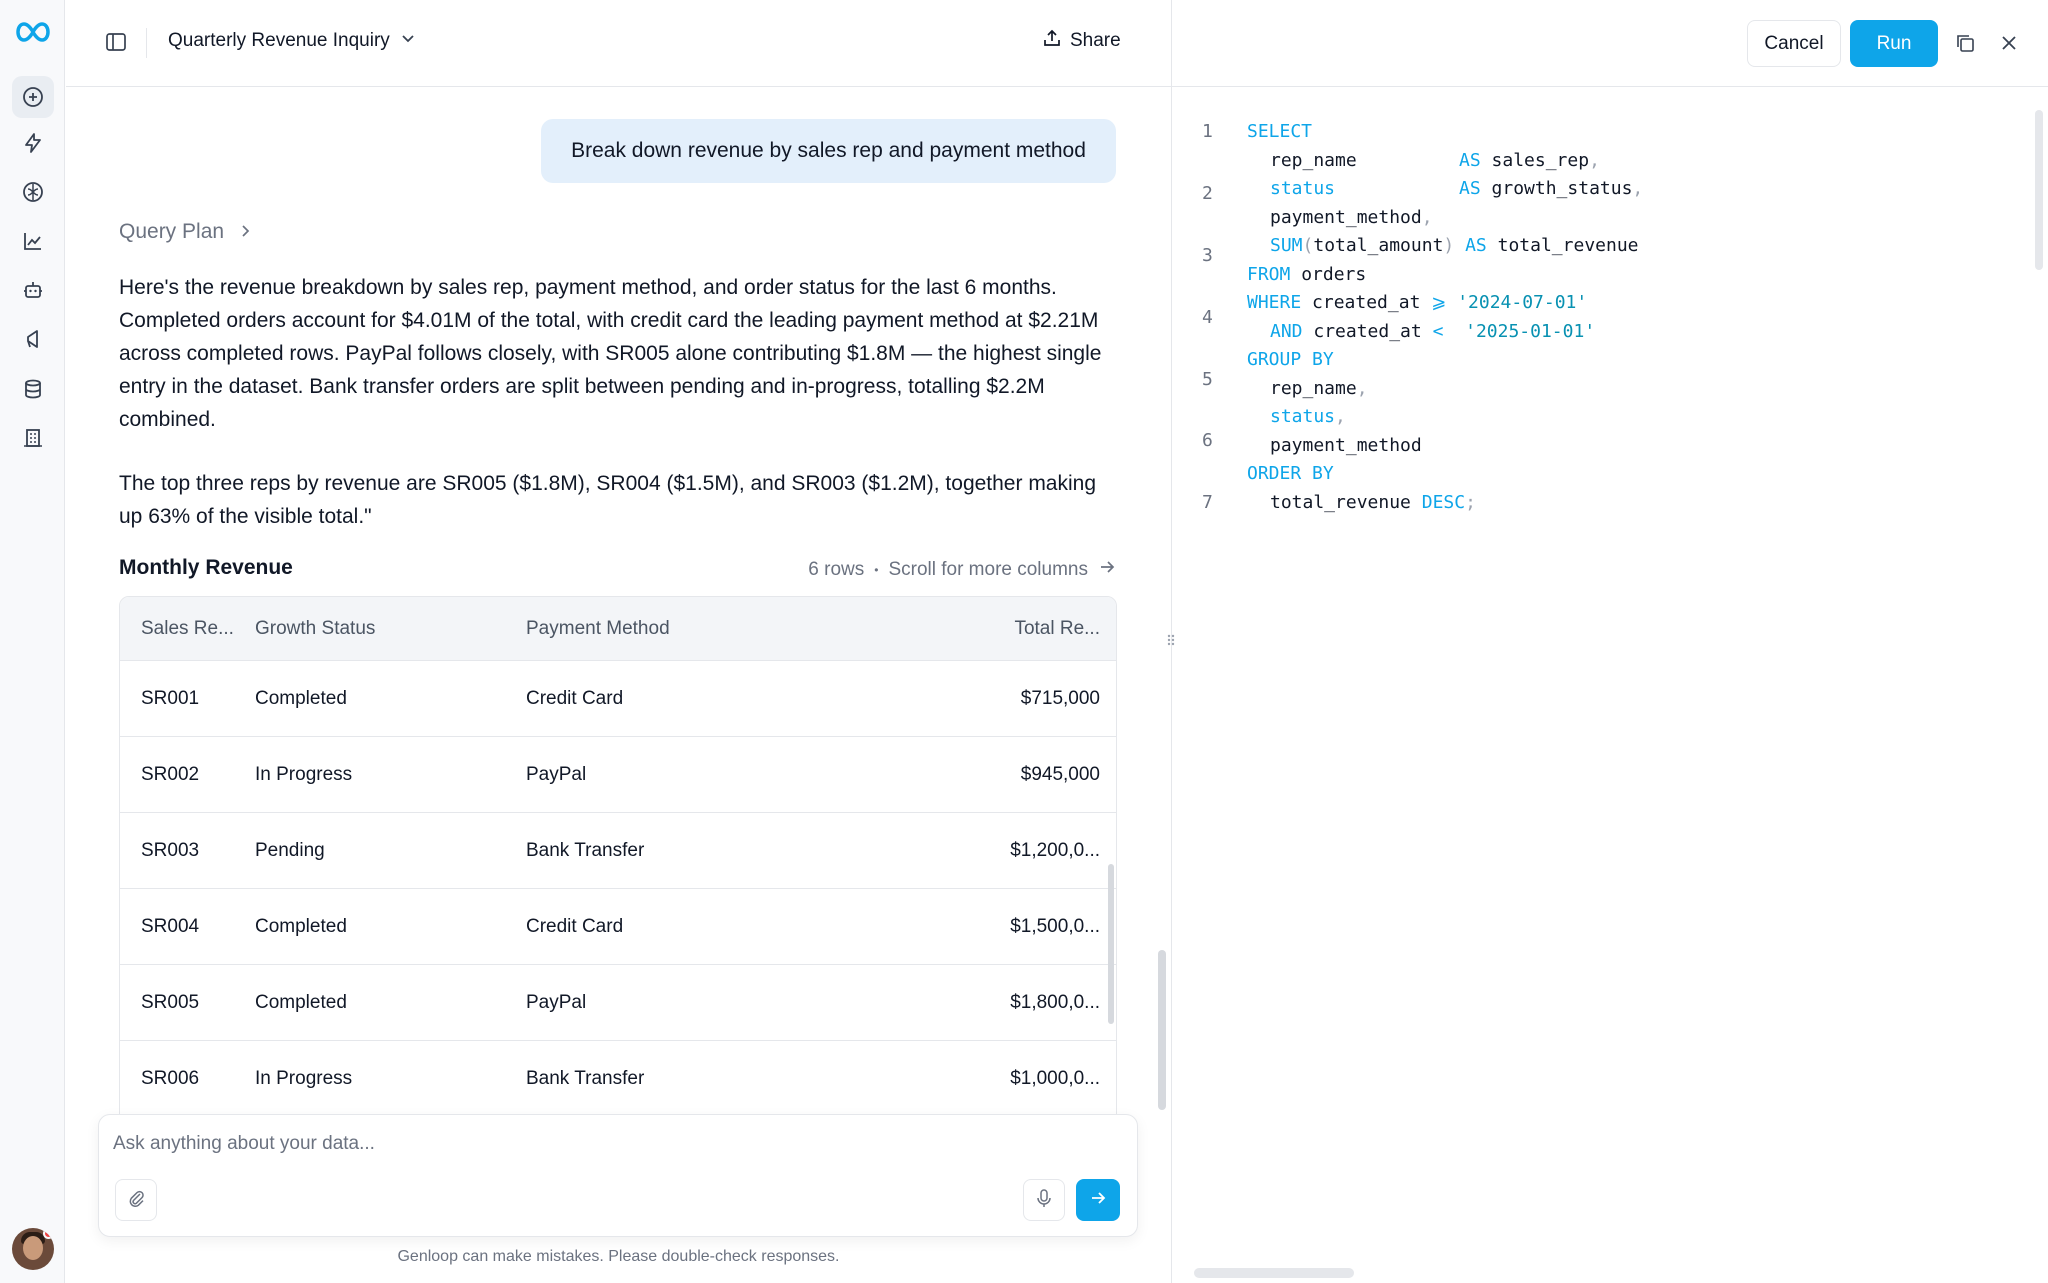 The height and width of the screenshot is (1283, 2048). What do you see at coordinates (33, 389) in the screenshot?
I see `database-icon` at bounding box center [33, 389].